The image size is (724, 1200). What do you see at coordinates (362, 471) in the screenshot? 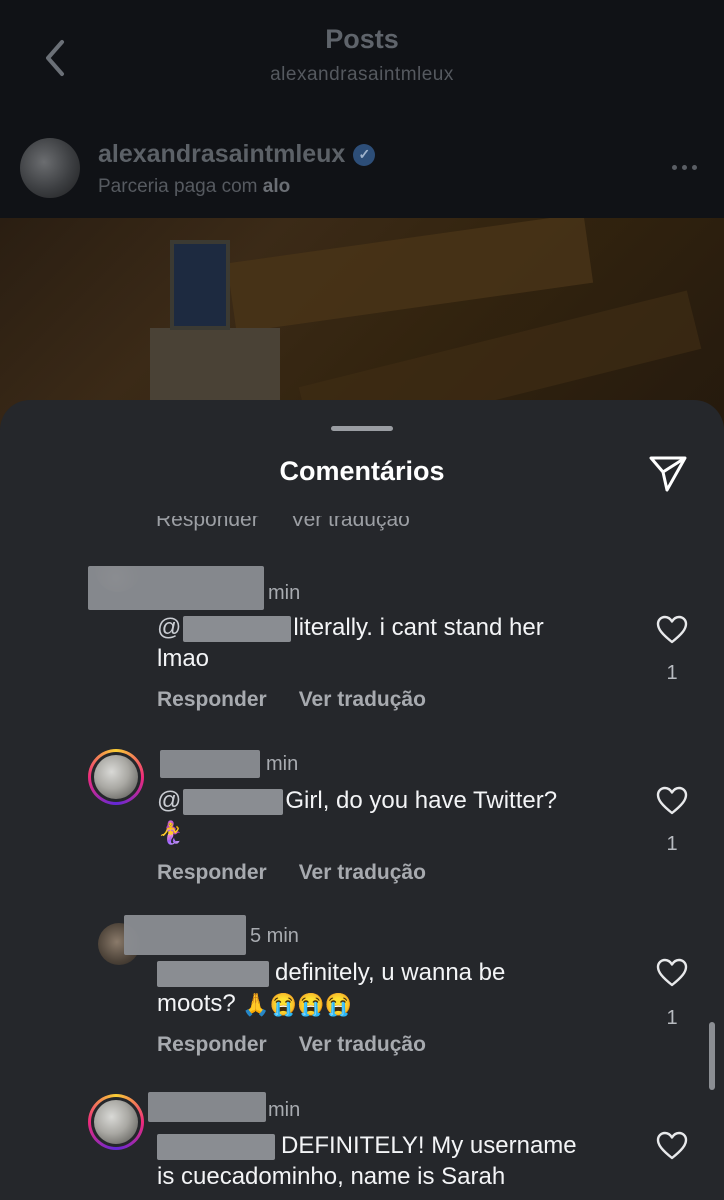
I see `comments-title: Comentários` at bounding box center [362, 471].